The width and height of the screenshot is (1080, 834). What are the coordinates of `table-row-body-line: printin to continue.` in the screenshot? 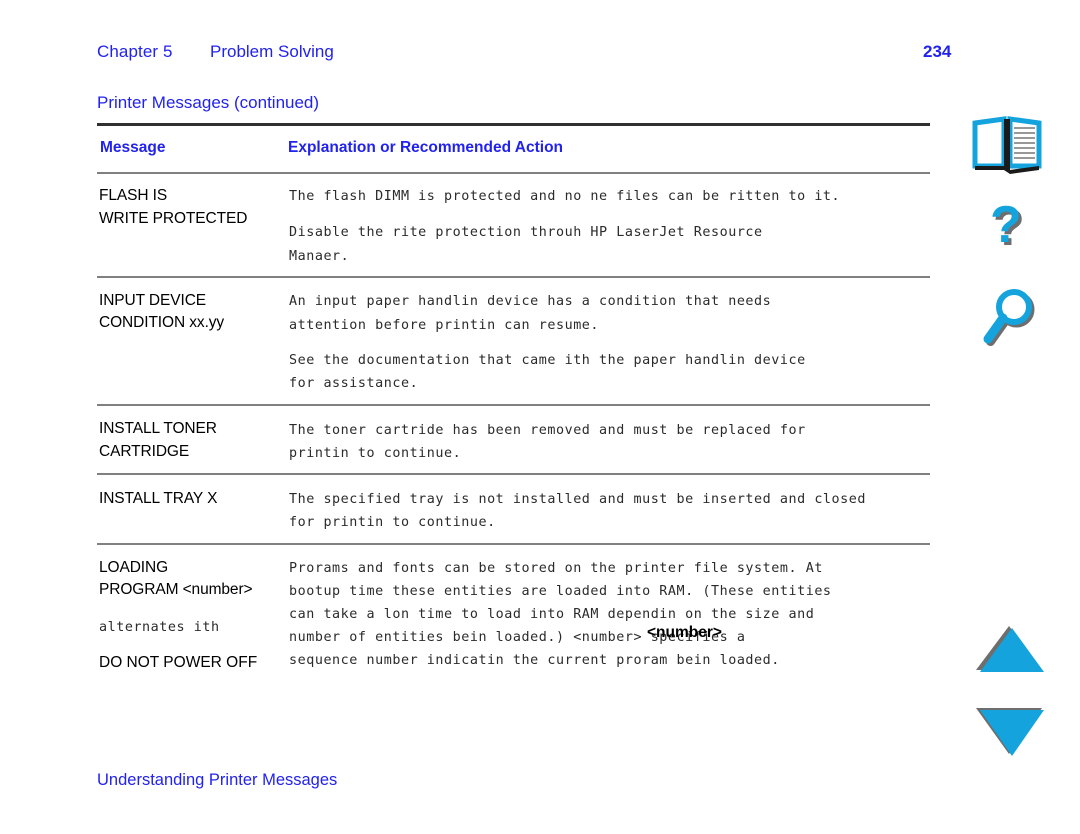 It's located at (375, 453).